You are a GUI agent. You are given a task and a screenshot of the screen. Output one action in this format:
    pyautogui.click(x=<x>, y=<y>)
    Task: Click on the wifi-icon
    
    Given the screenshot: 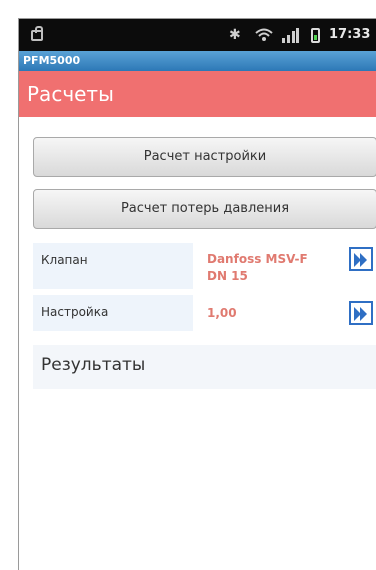 What is the action you would take?
    pyautogui.click(x=264, y=37)
    